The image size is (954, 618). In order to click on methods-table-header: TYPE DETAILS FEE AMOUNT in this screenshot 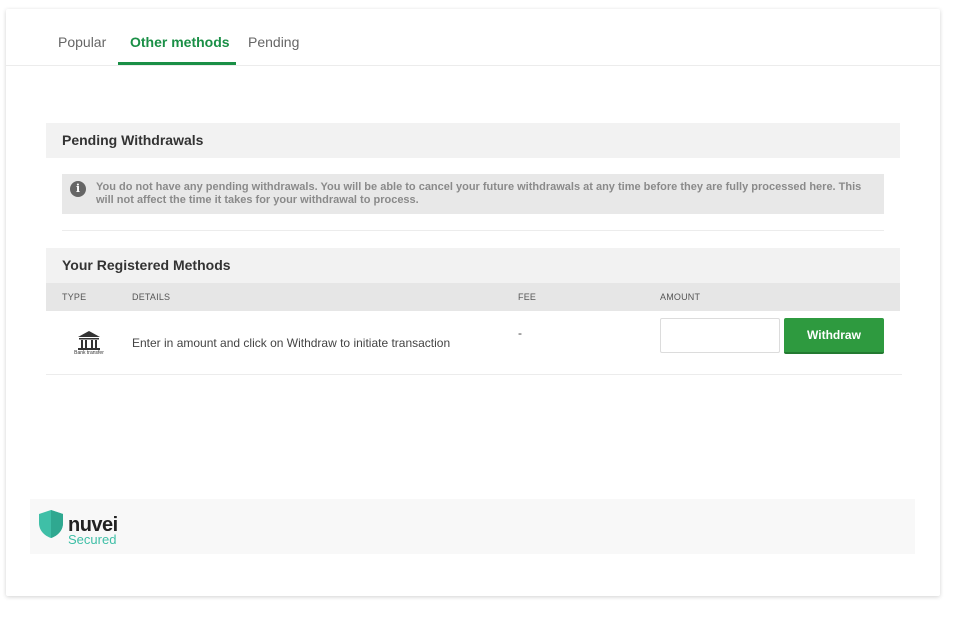, I will do `click(473, 297)`.